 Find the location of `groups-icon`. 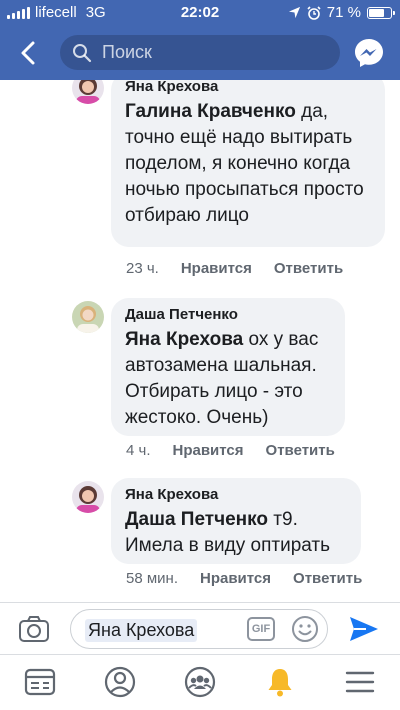

groups-icon is located at coordinates (200, 682).